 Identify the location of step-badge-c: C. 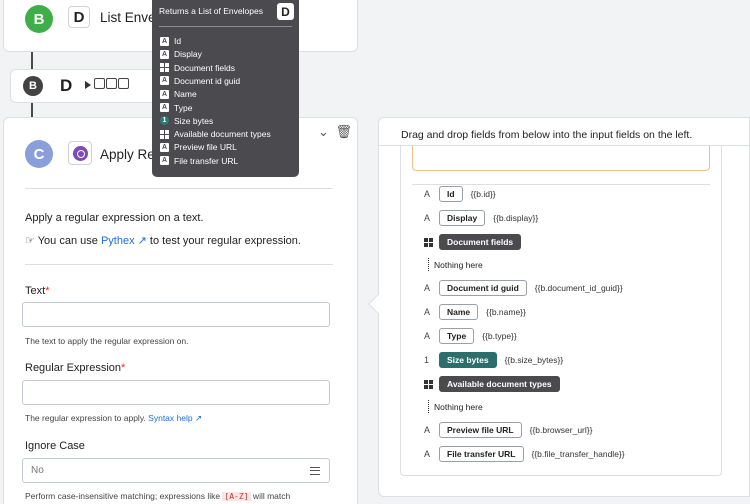
(39, 154).